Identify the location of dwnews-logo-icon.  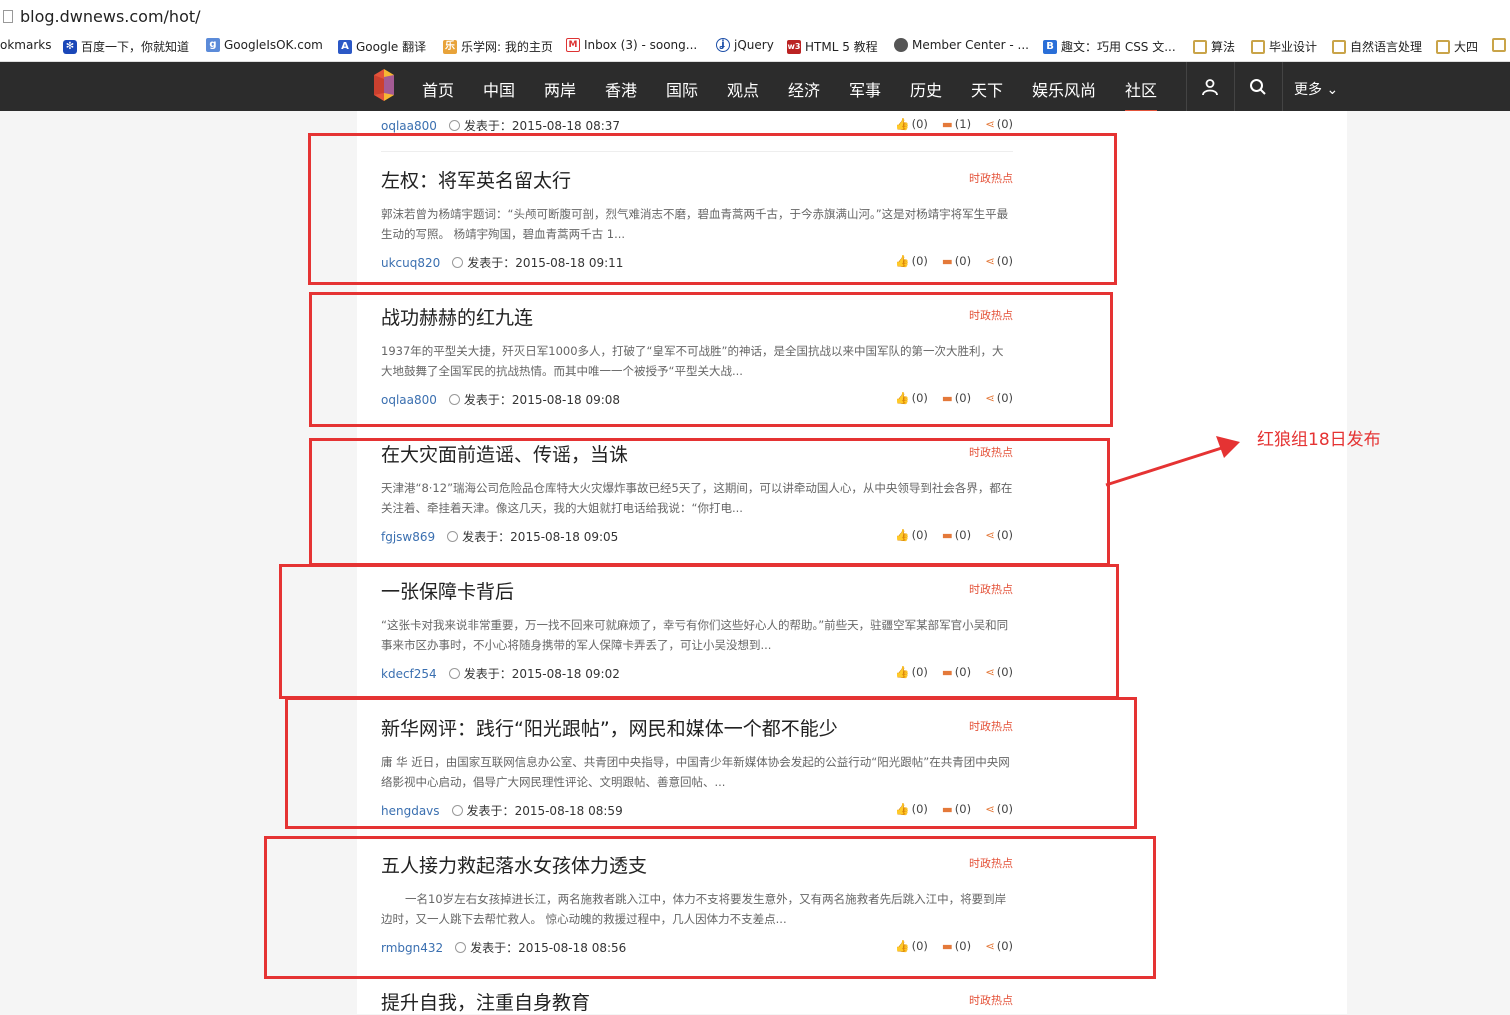
(384, 85).